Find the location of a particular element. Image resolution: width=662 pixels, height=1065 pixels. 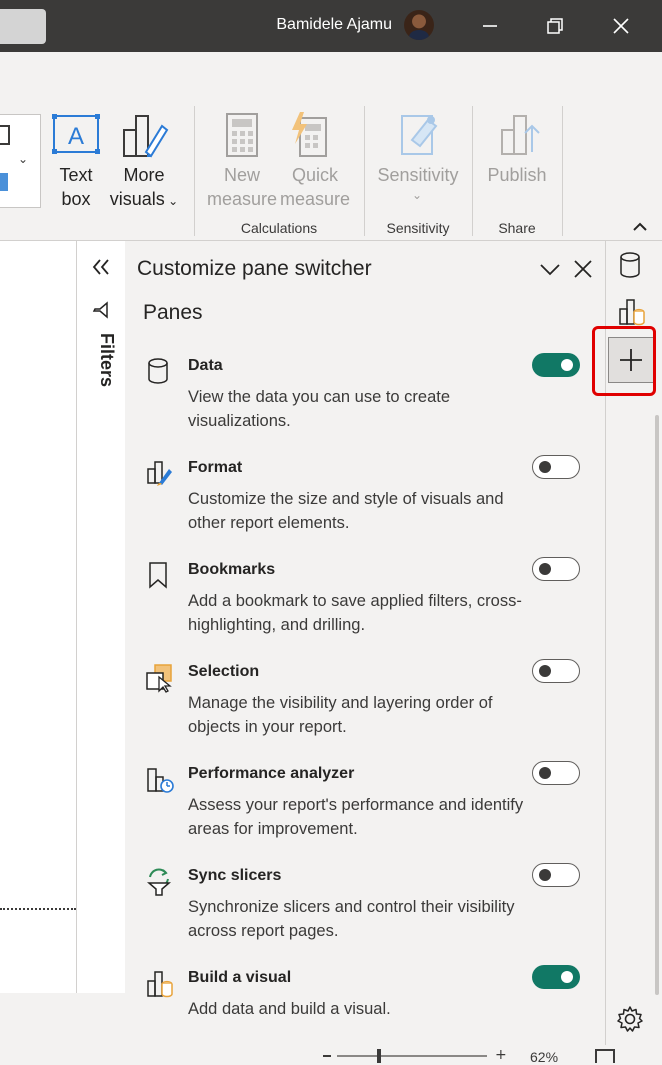

table-visual-icon is located at coordinates (4, 182).